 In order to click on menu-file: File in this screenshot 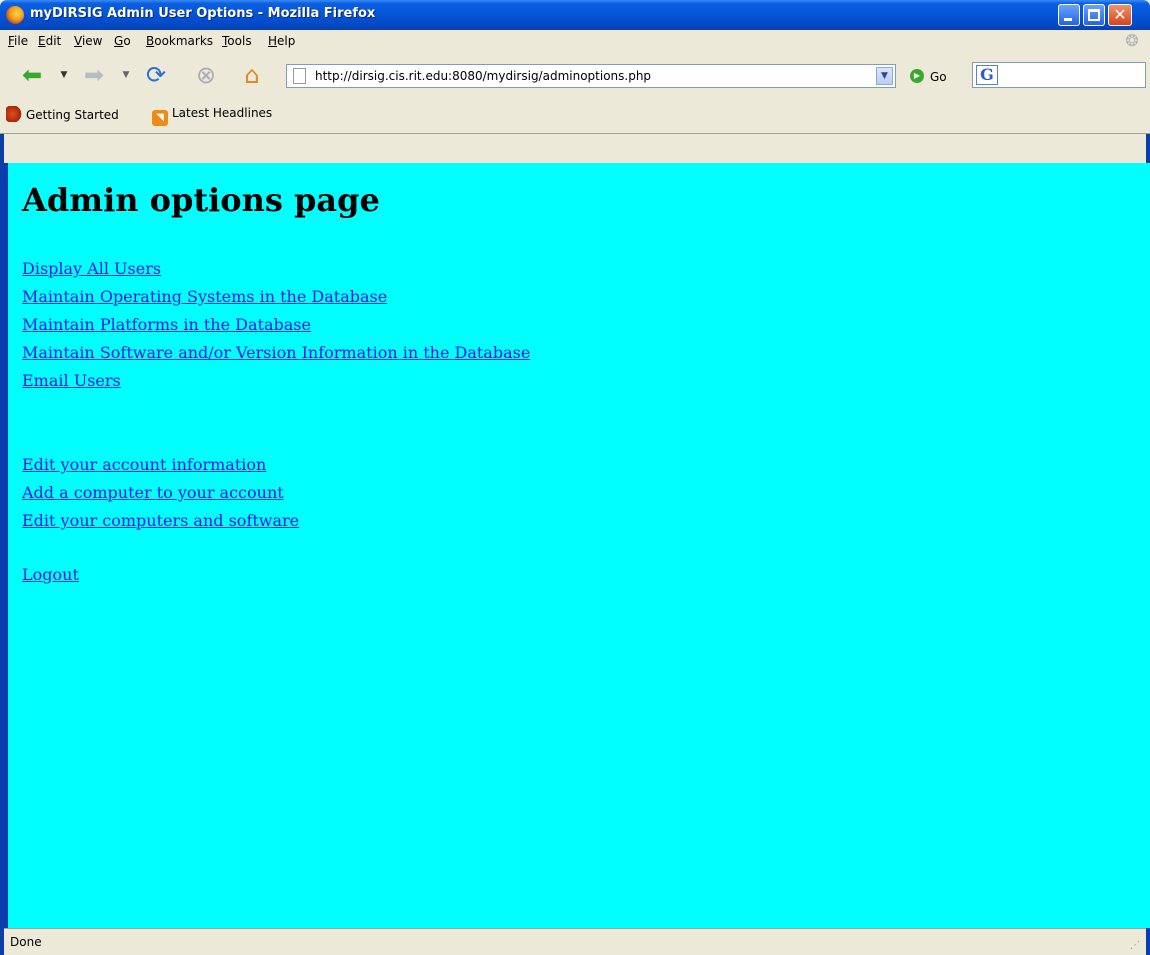, I will do `click(18, 41)`.